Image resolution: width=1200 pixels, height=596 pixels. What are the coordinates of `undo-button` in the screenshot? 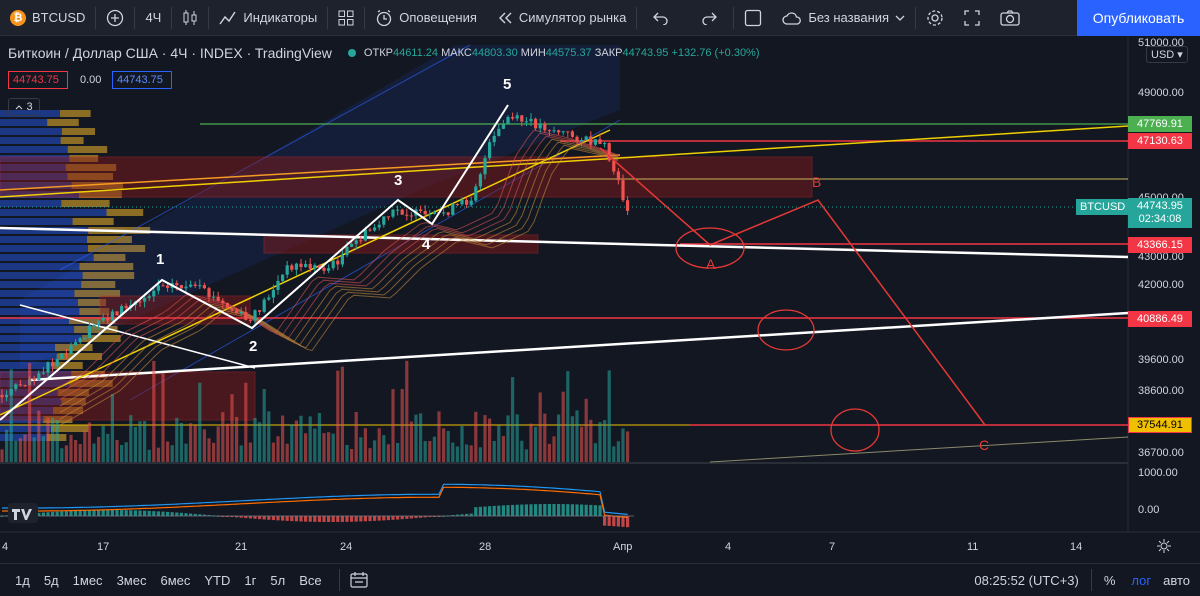 It's located at (661, 18).